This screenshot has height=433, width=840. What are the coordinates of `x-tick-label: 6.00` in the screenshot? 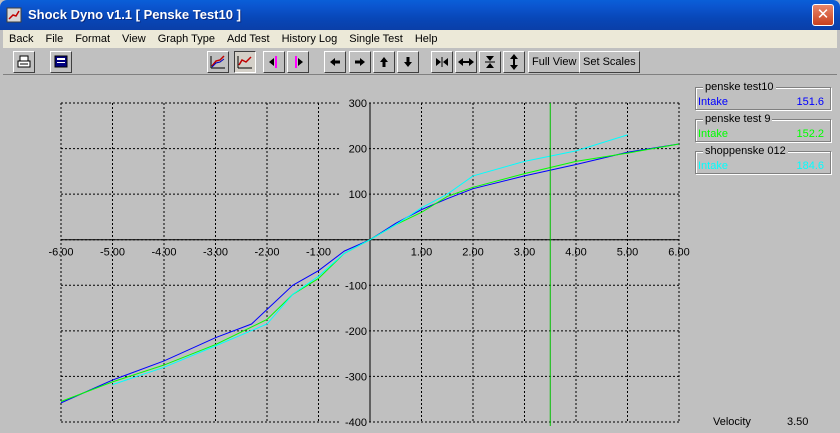 It's located at (678, 253).